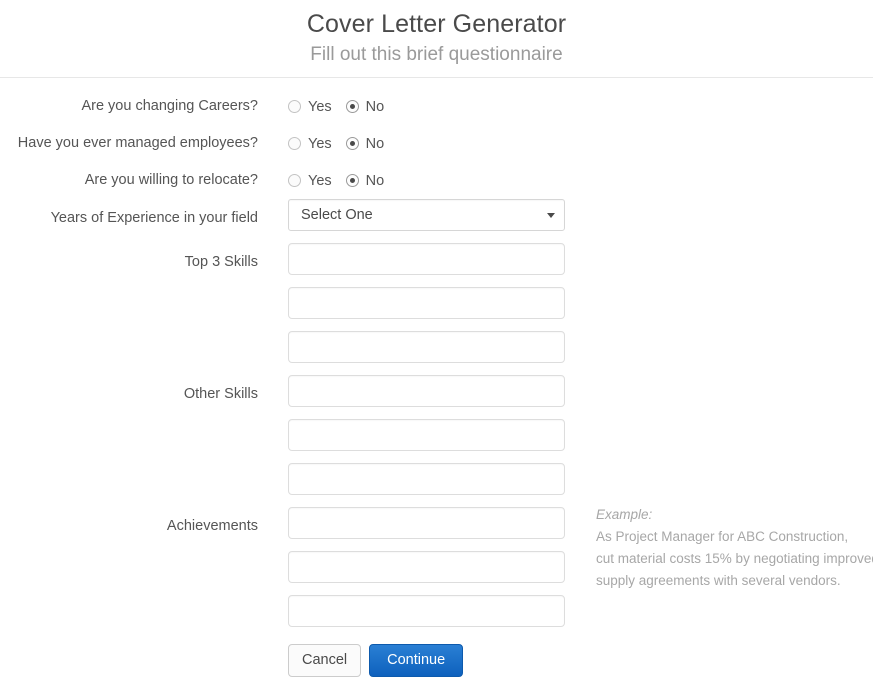  What do you see at coordinates (343, 106) in the screenshot?
I see `radio-group-changing-careers: Yes No` at bounding box center [343, 106].